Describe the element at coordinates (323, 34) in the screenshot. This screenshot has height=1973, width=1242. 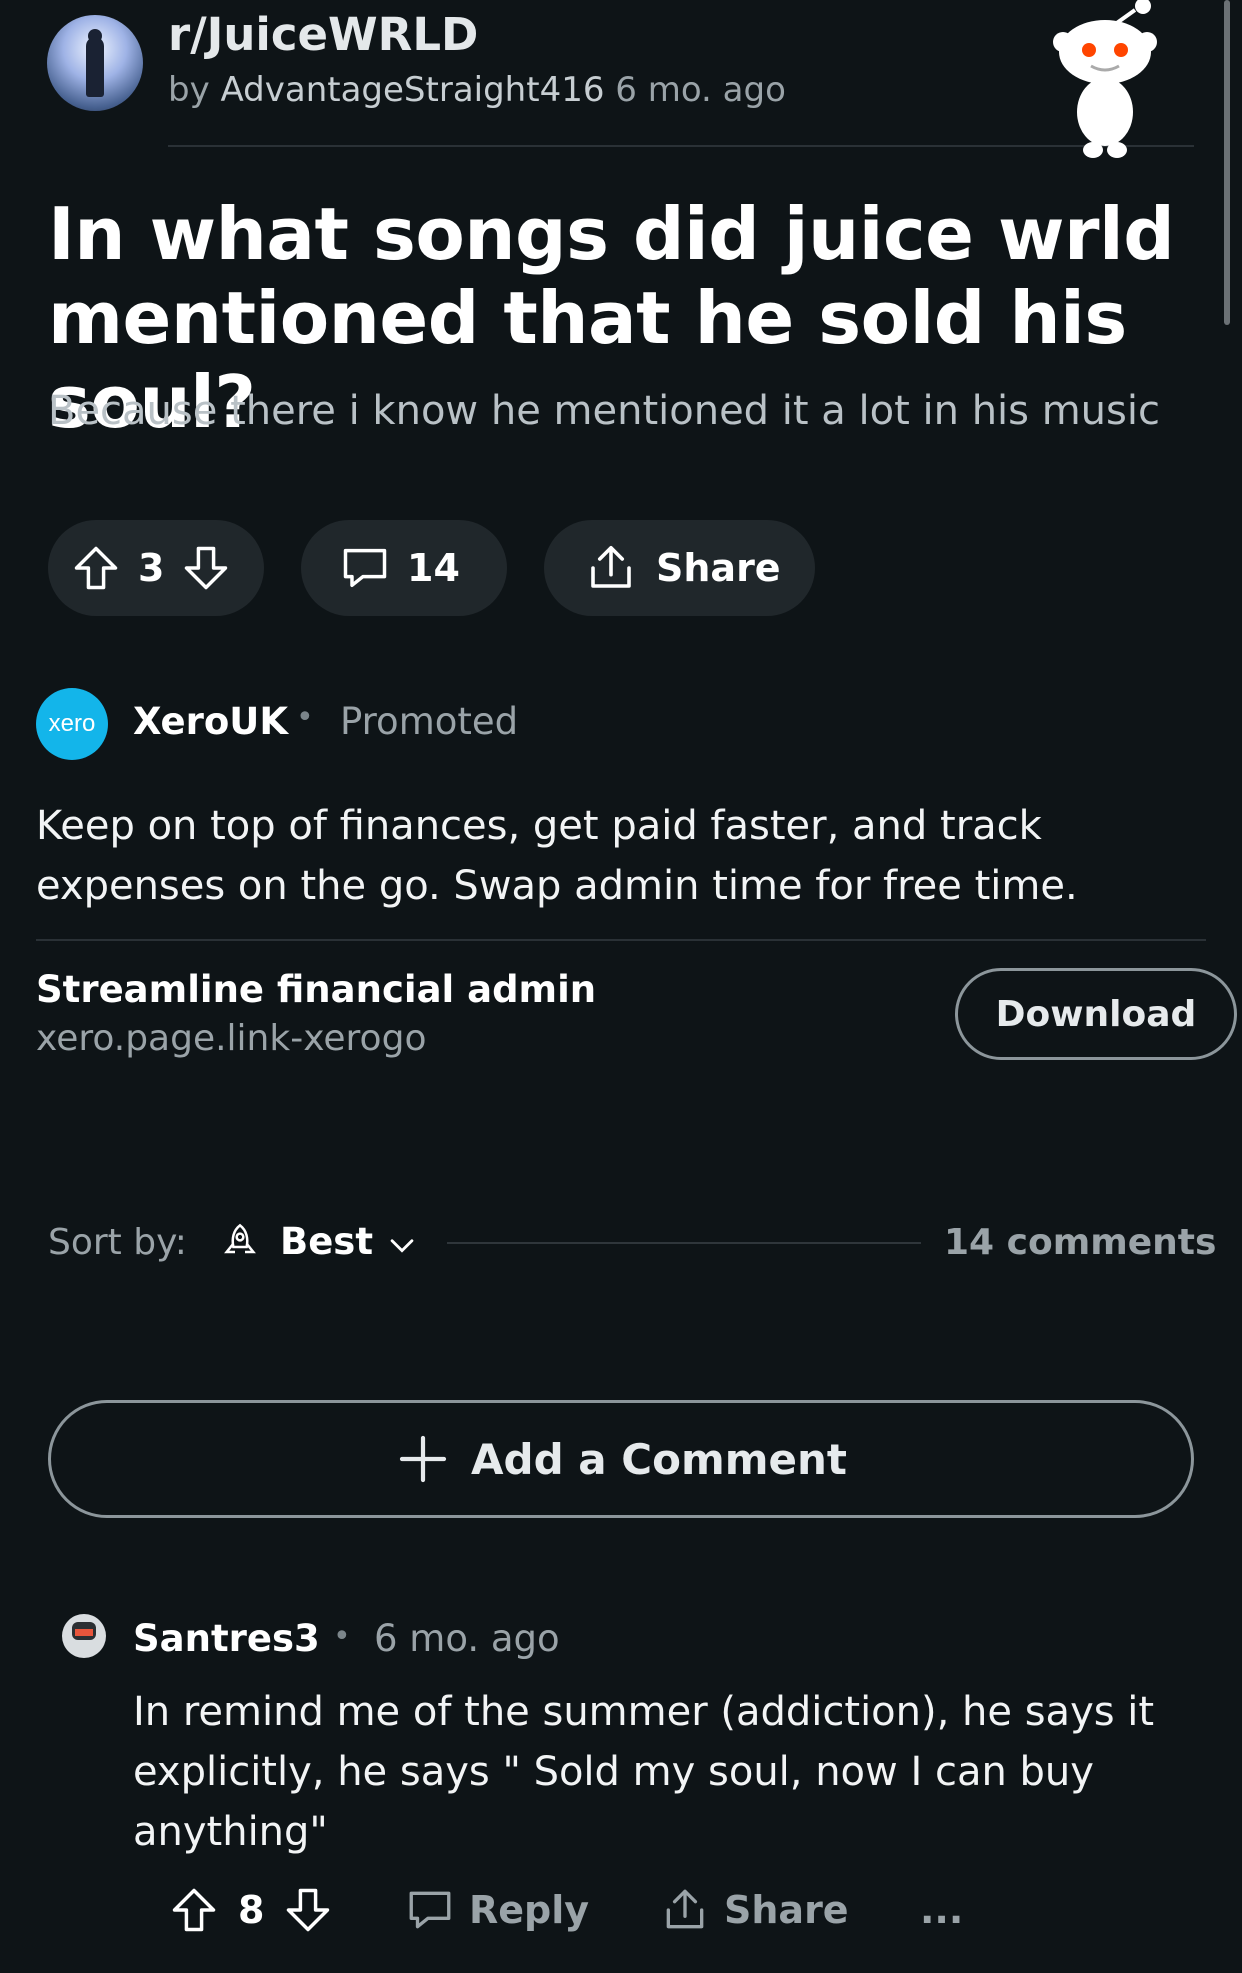
I see `subreddit-name: r/JuiceWRLD` at that location.